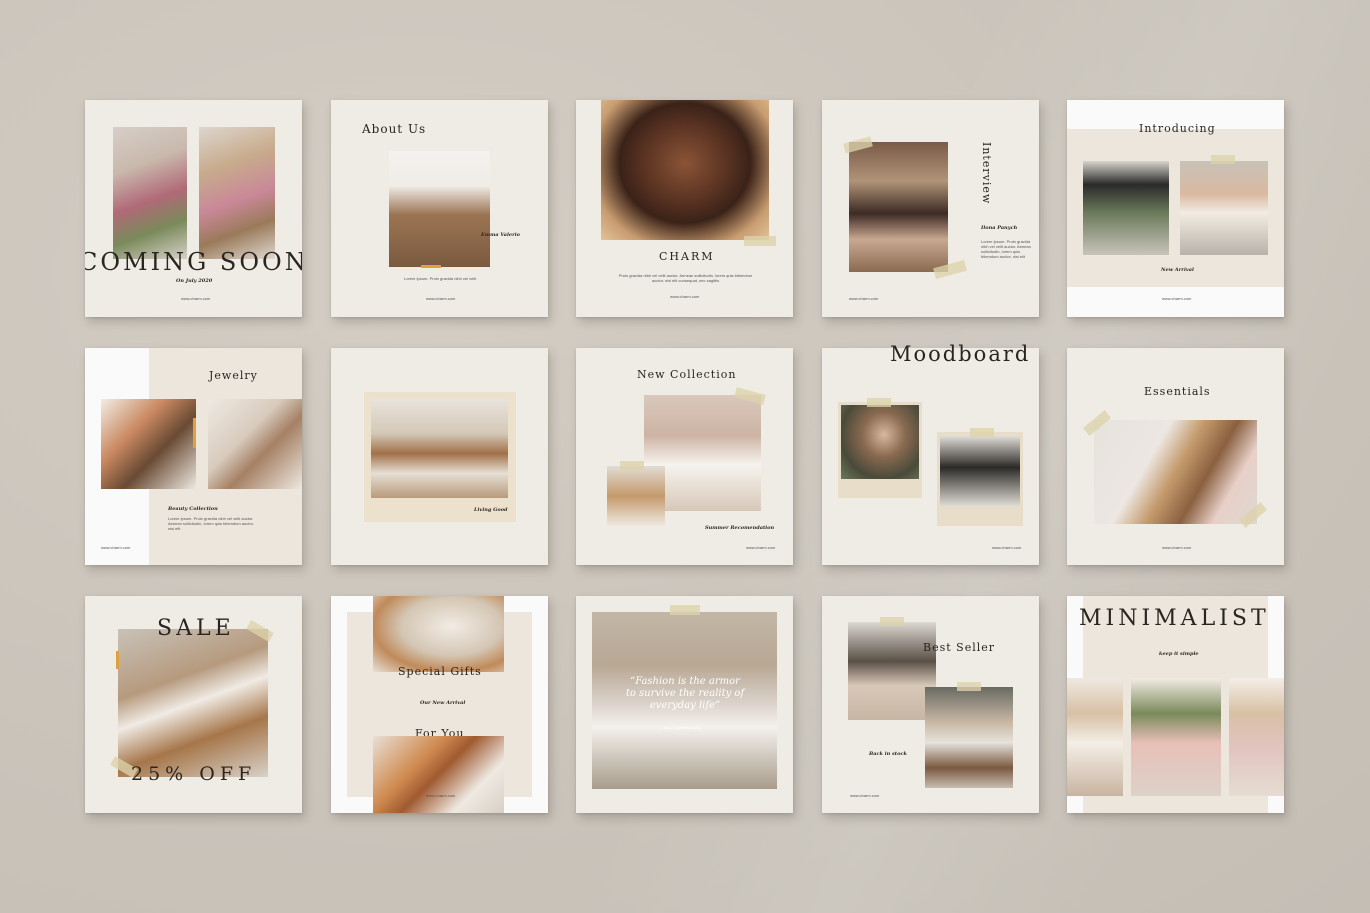 The height and width of the screenshot is (913, 1370). Describe the element at coordinates (438, 774) in the screenshot. I see `photo-gifts-bottom` at that location.